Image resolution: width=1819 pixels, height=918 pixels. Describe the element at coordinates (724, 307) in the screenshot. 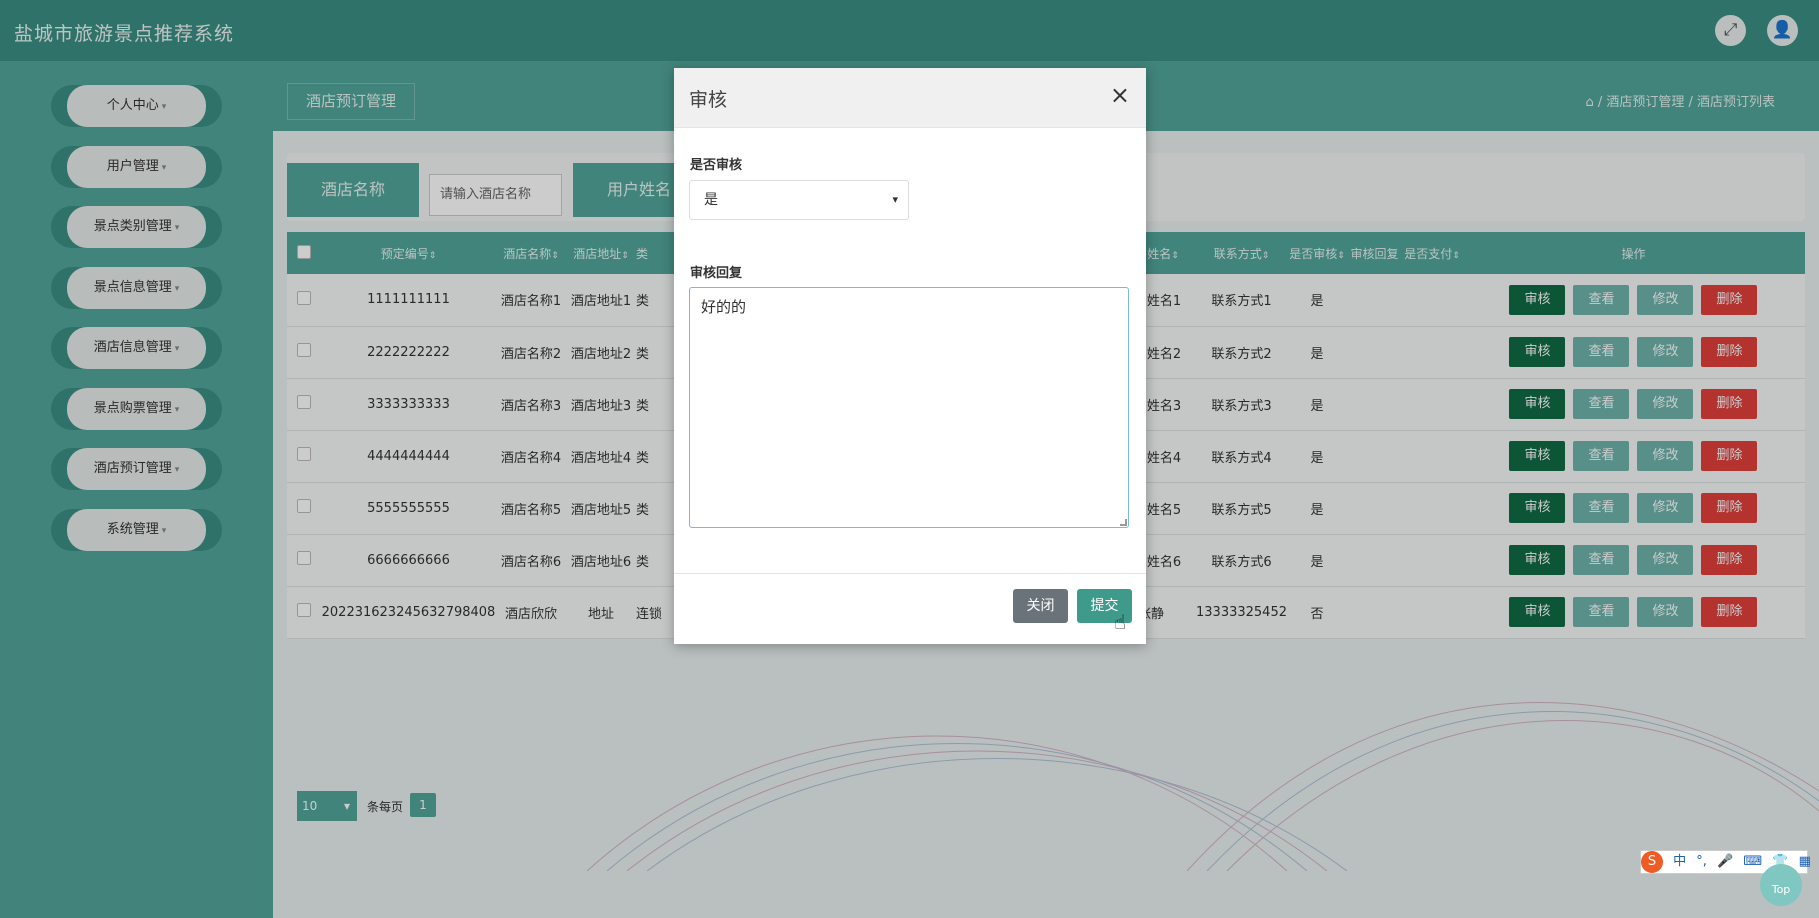

I see `audit-reply-value: 好的的` at that location.